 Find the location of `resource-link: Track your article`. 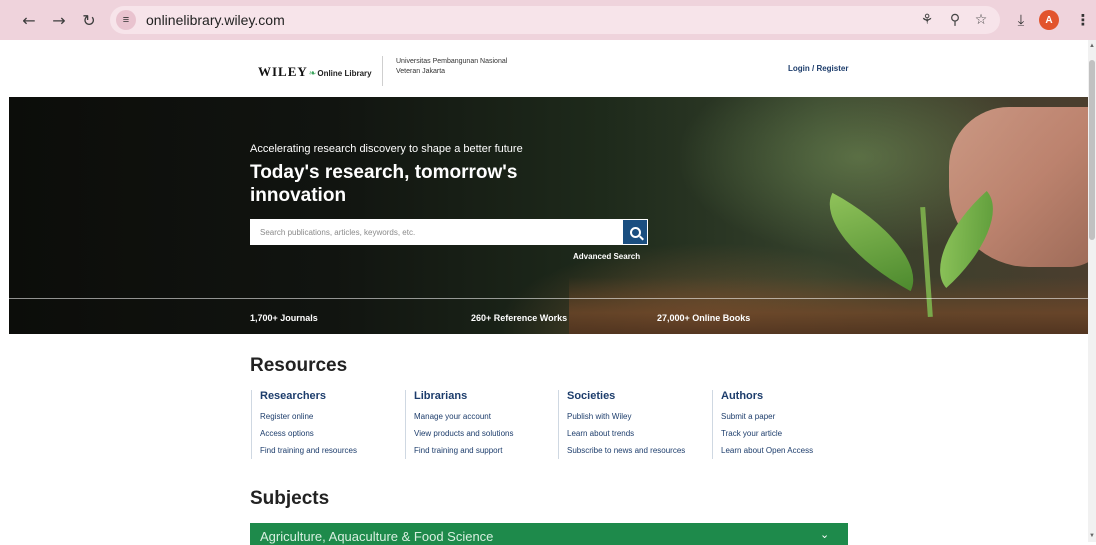

resource-link: Track your article is located at coordinates (791, 433).